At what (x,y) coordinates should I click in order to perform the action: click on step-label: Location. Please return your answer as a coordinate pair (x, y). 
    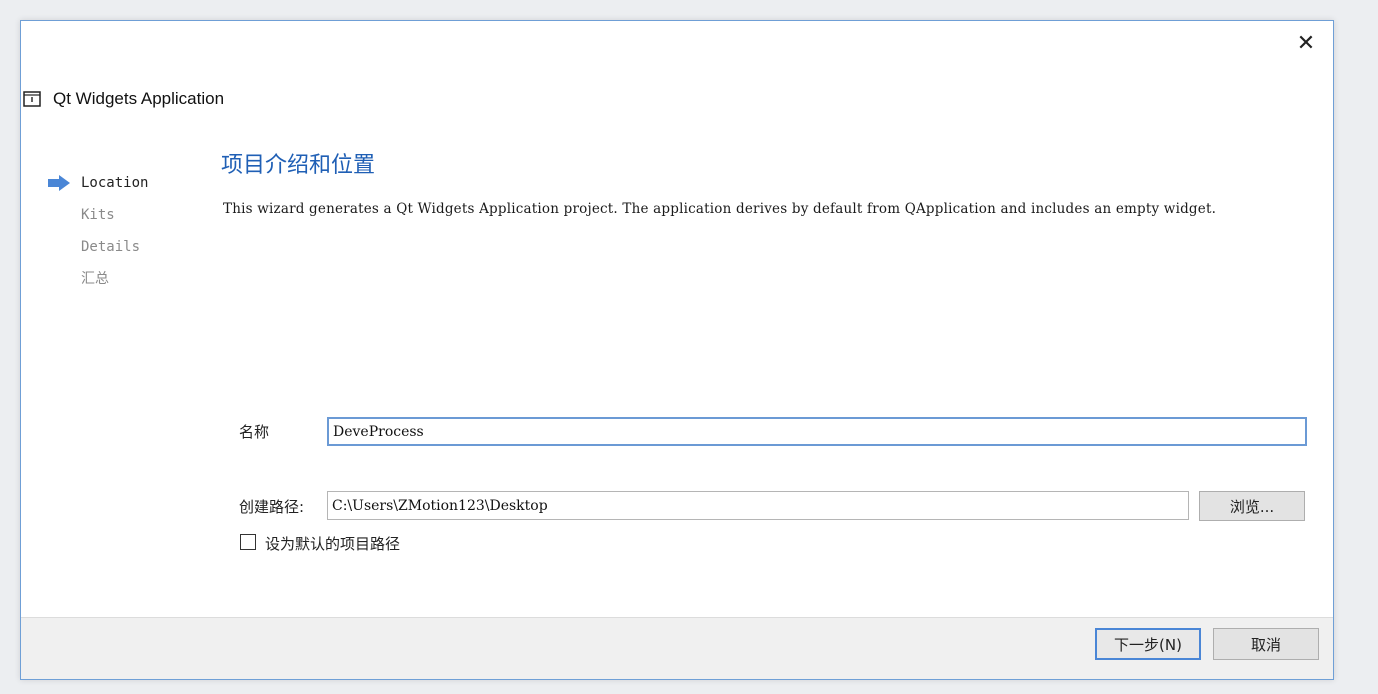
    Looking at the image, I should click on (115, 183).